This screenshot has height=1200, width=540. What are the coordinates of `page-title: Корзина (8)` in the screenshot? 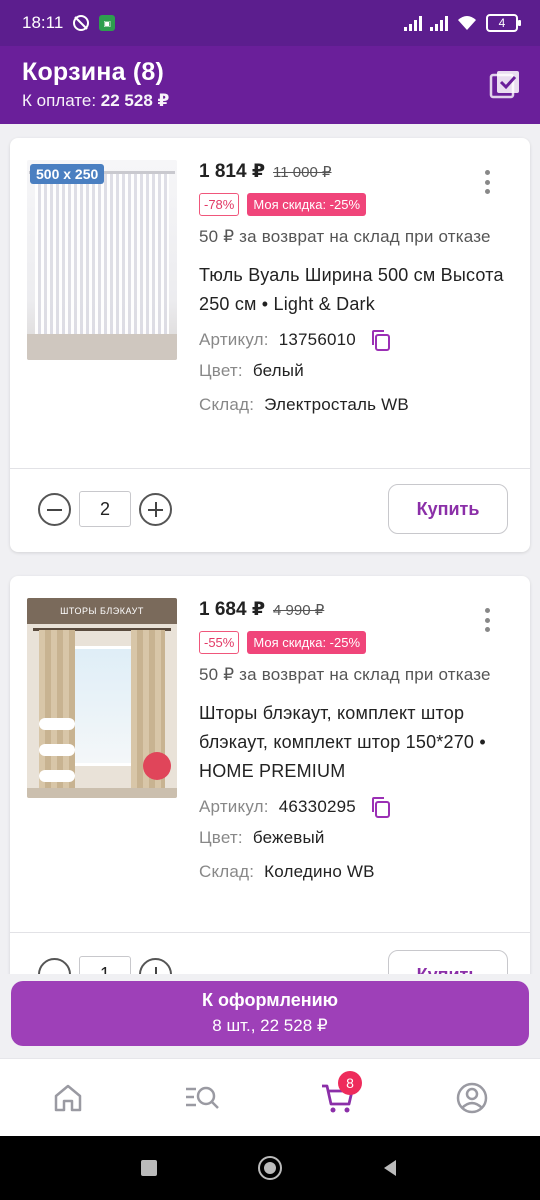 It's located at (93, 72).